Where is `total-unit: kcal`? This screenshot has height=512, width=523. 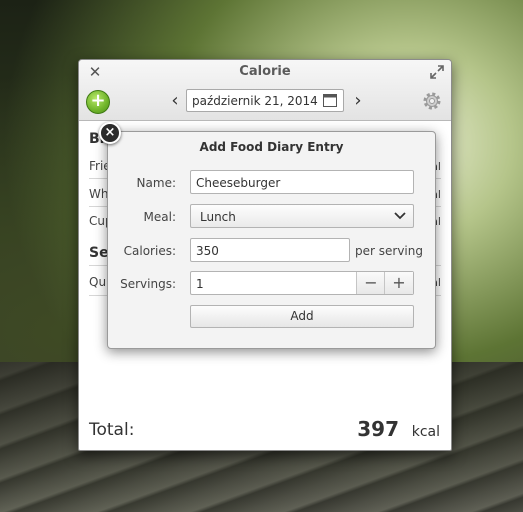 total-unit: kcal is located at coordinates (425, 432).